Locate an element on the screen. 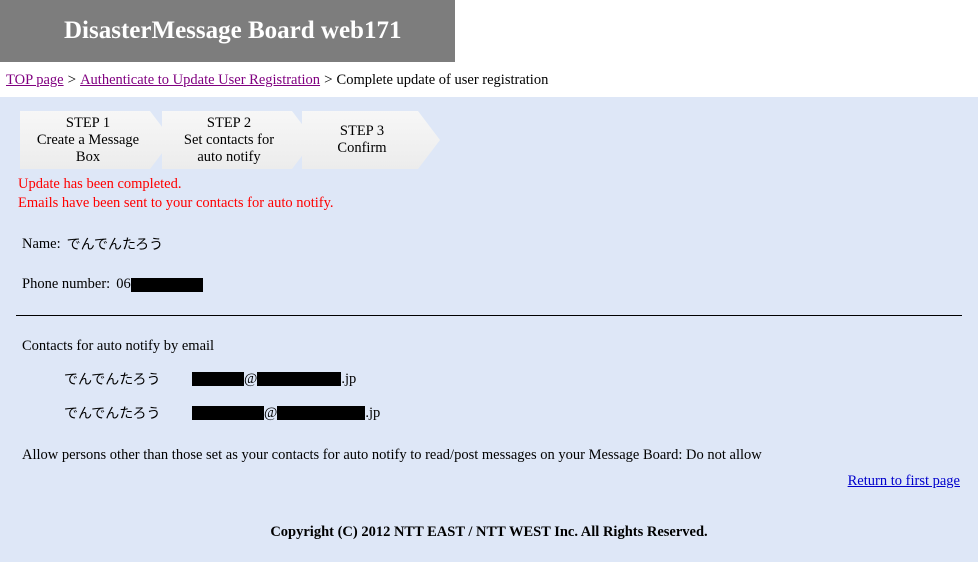 The height and width of the screenshot is (562, 978). step-3-confirm: STEP 3 Confirm is located at coordinates (371, 140).